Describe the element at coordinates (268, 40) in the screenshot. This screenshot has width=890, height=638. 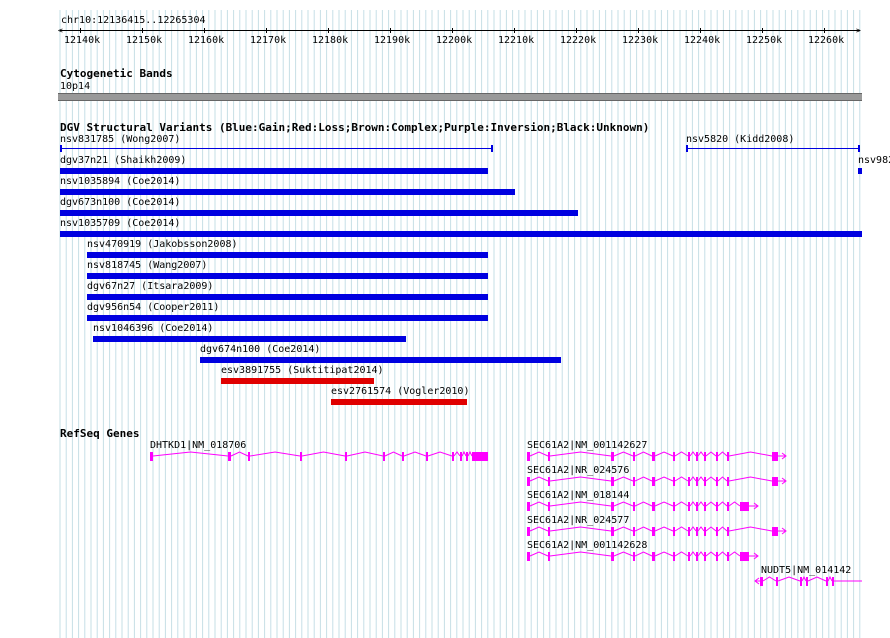
I see `ruler-tick-label: 12170k` at that location.